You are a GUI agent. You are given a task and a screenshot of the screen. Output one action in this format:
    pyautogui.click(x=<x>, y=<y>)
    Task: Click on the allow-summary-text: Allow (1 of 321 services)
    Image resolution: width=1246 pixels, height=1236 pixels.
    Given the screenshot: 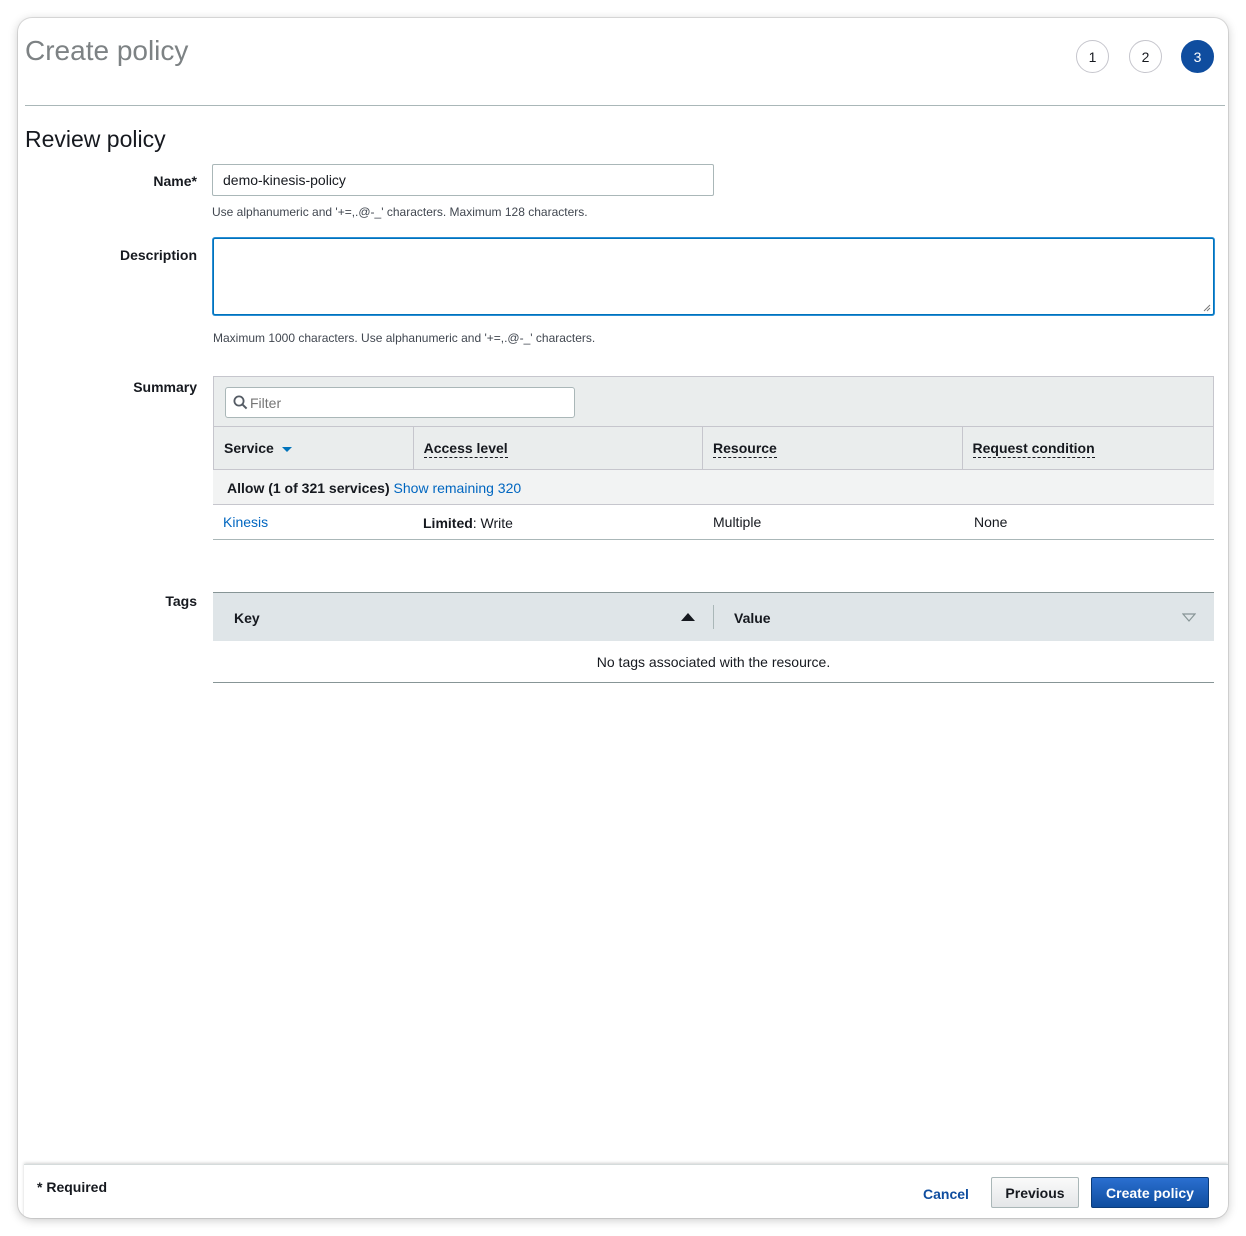 What is the action you would take?
    pyautogui.click(x=308, y=488)
    